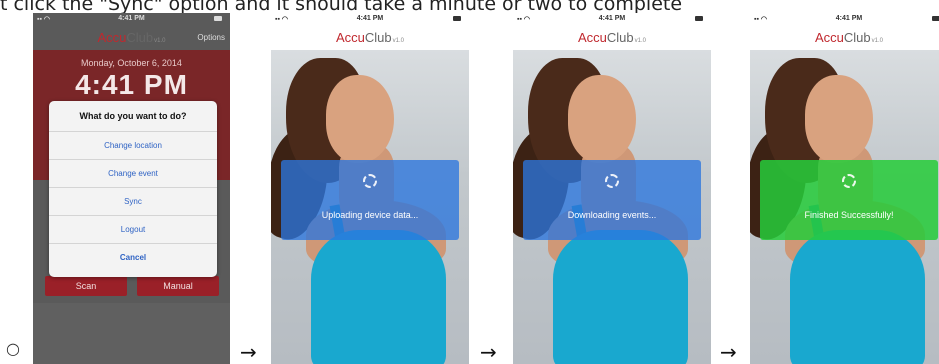 The height and width of the screenshot is (364, 939). I want to click on change-event-option: Change event, so click(133, 173).